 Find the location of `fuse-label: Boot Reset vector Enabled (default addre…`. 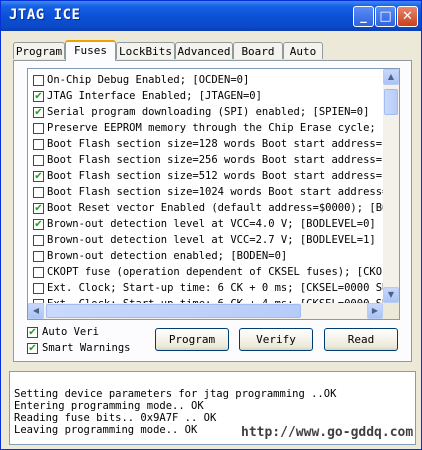

fuse-label: Boot Reset vector Enabled (default addre… is located at coordinates (215, 208).